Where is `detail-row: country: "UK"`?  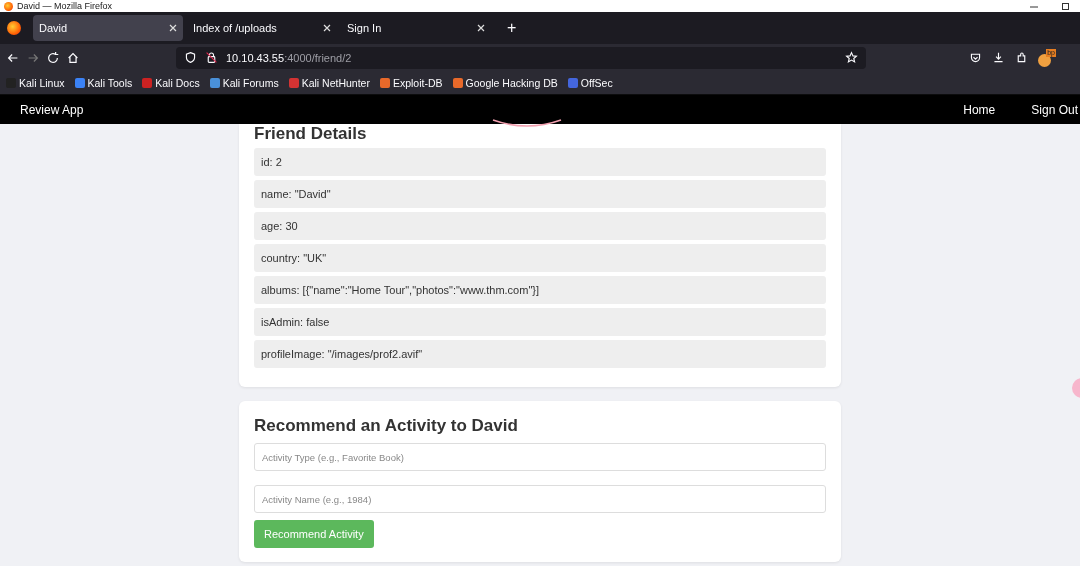 detail-row: country: "UK" is located at coordinates (540, 258).